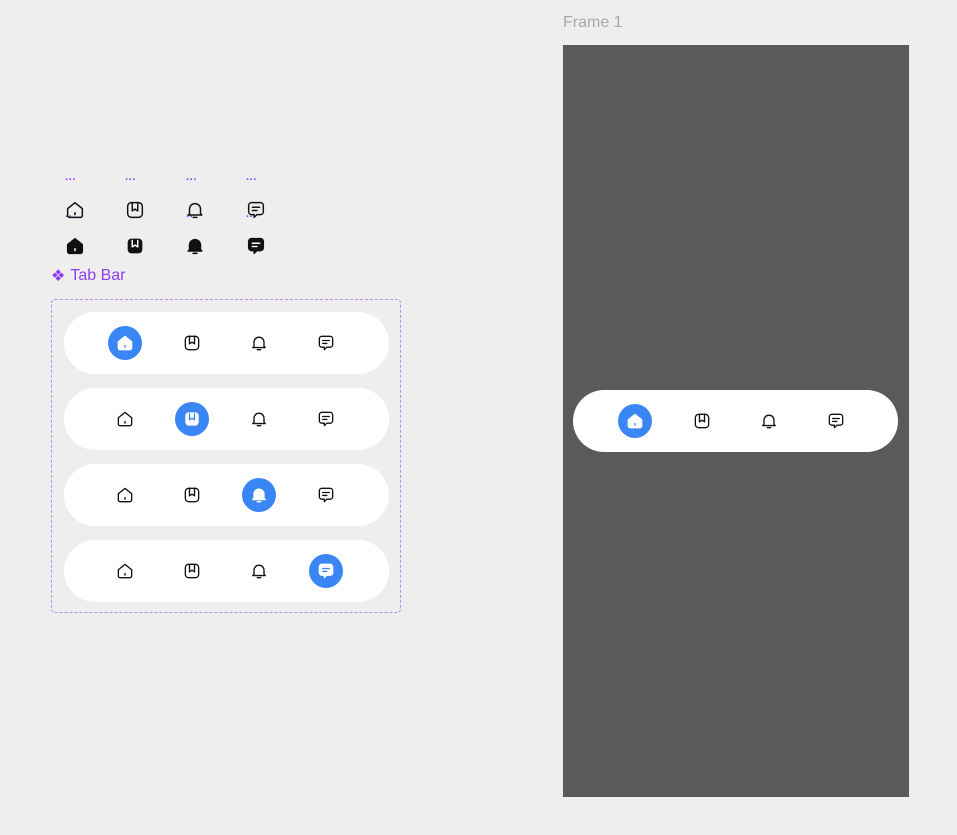 The image size is (957, 835). Describe the element at coordinates (226, 456) in the screenshot. I see `tab-bar-variants` at that location.